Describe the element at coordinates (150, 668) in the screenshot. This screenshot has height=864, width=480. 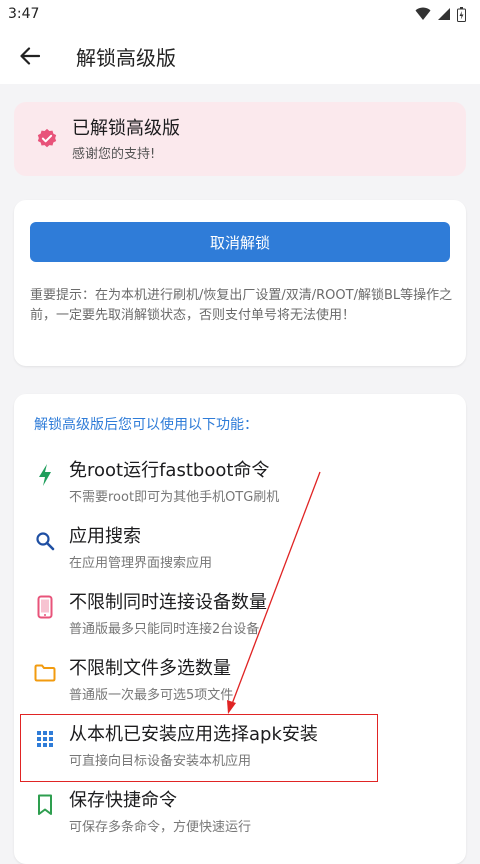
I see `feature-title: 不限制文件多选数量` at that location.